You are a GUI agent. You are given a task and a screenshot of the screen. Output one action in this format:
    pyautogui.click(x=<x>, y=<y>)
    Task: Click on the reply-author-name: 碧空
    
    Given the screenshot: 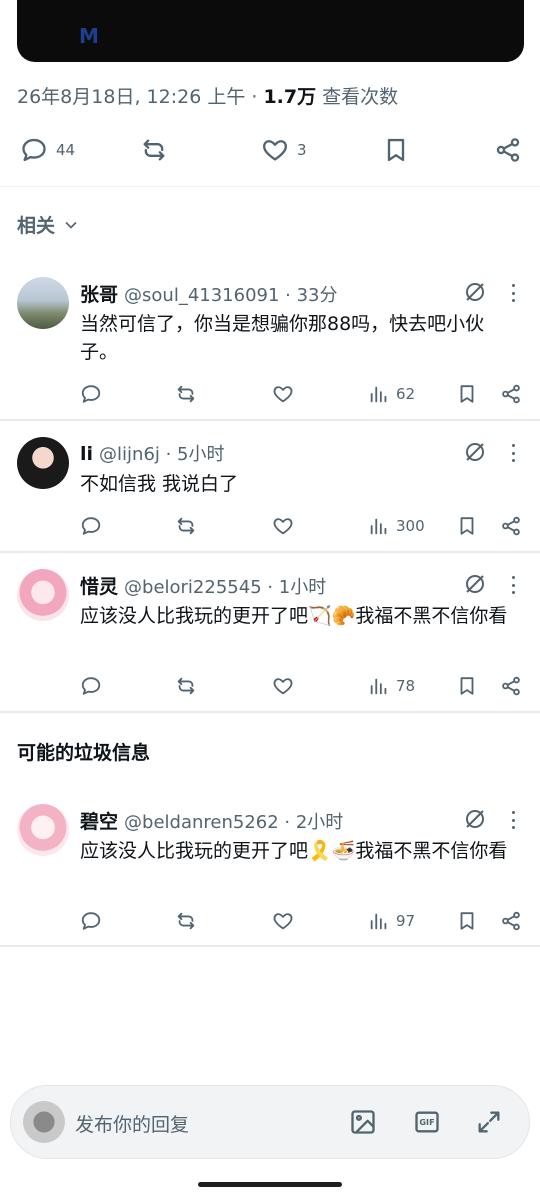 What is the action you would take?
    pyautogui.click(x=99, y=820)
    